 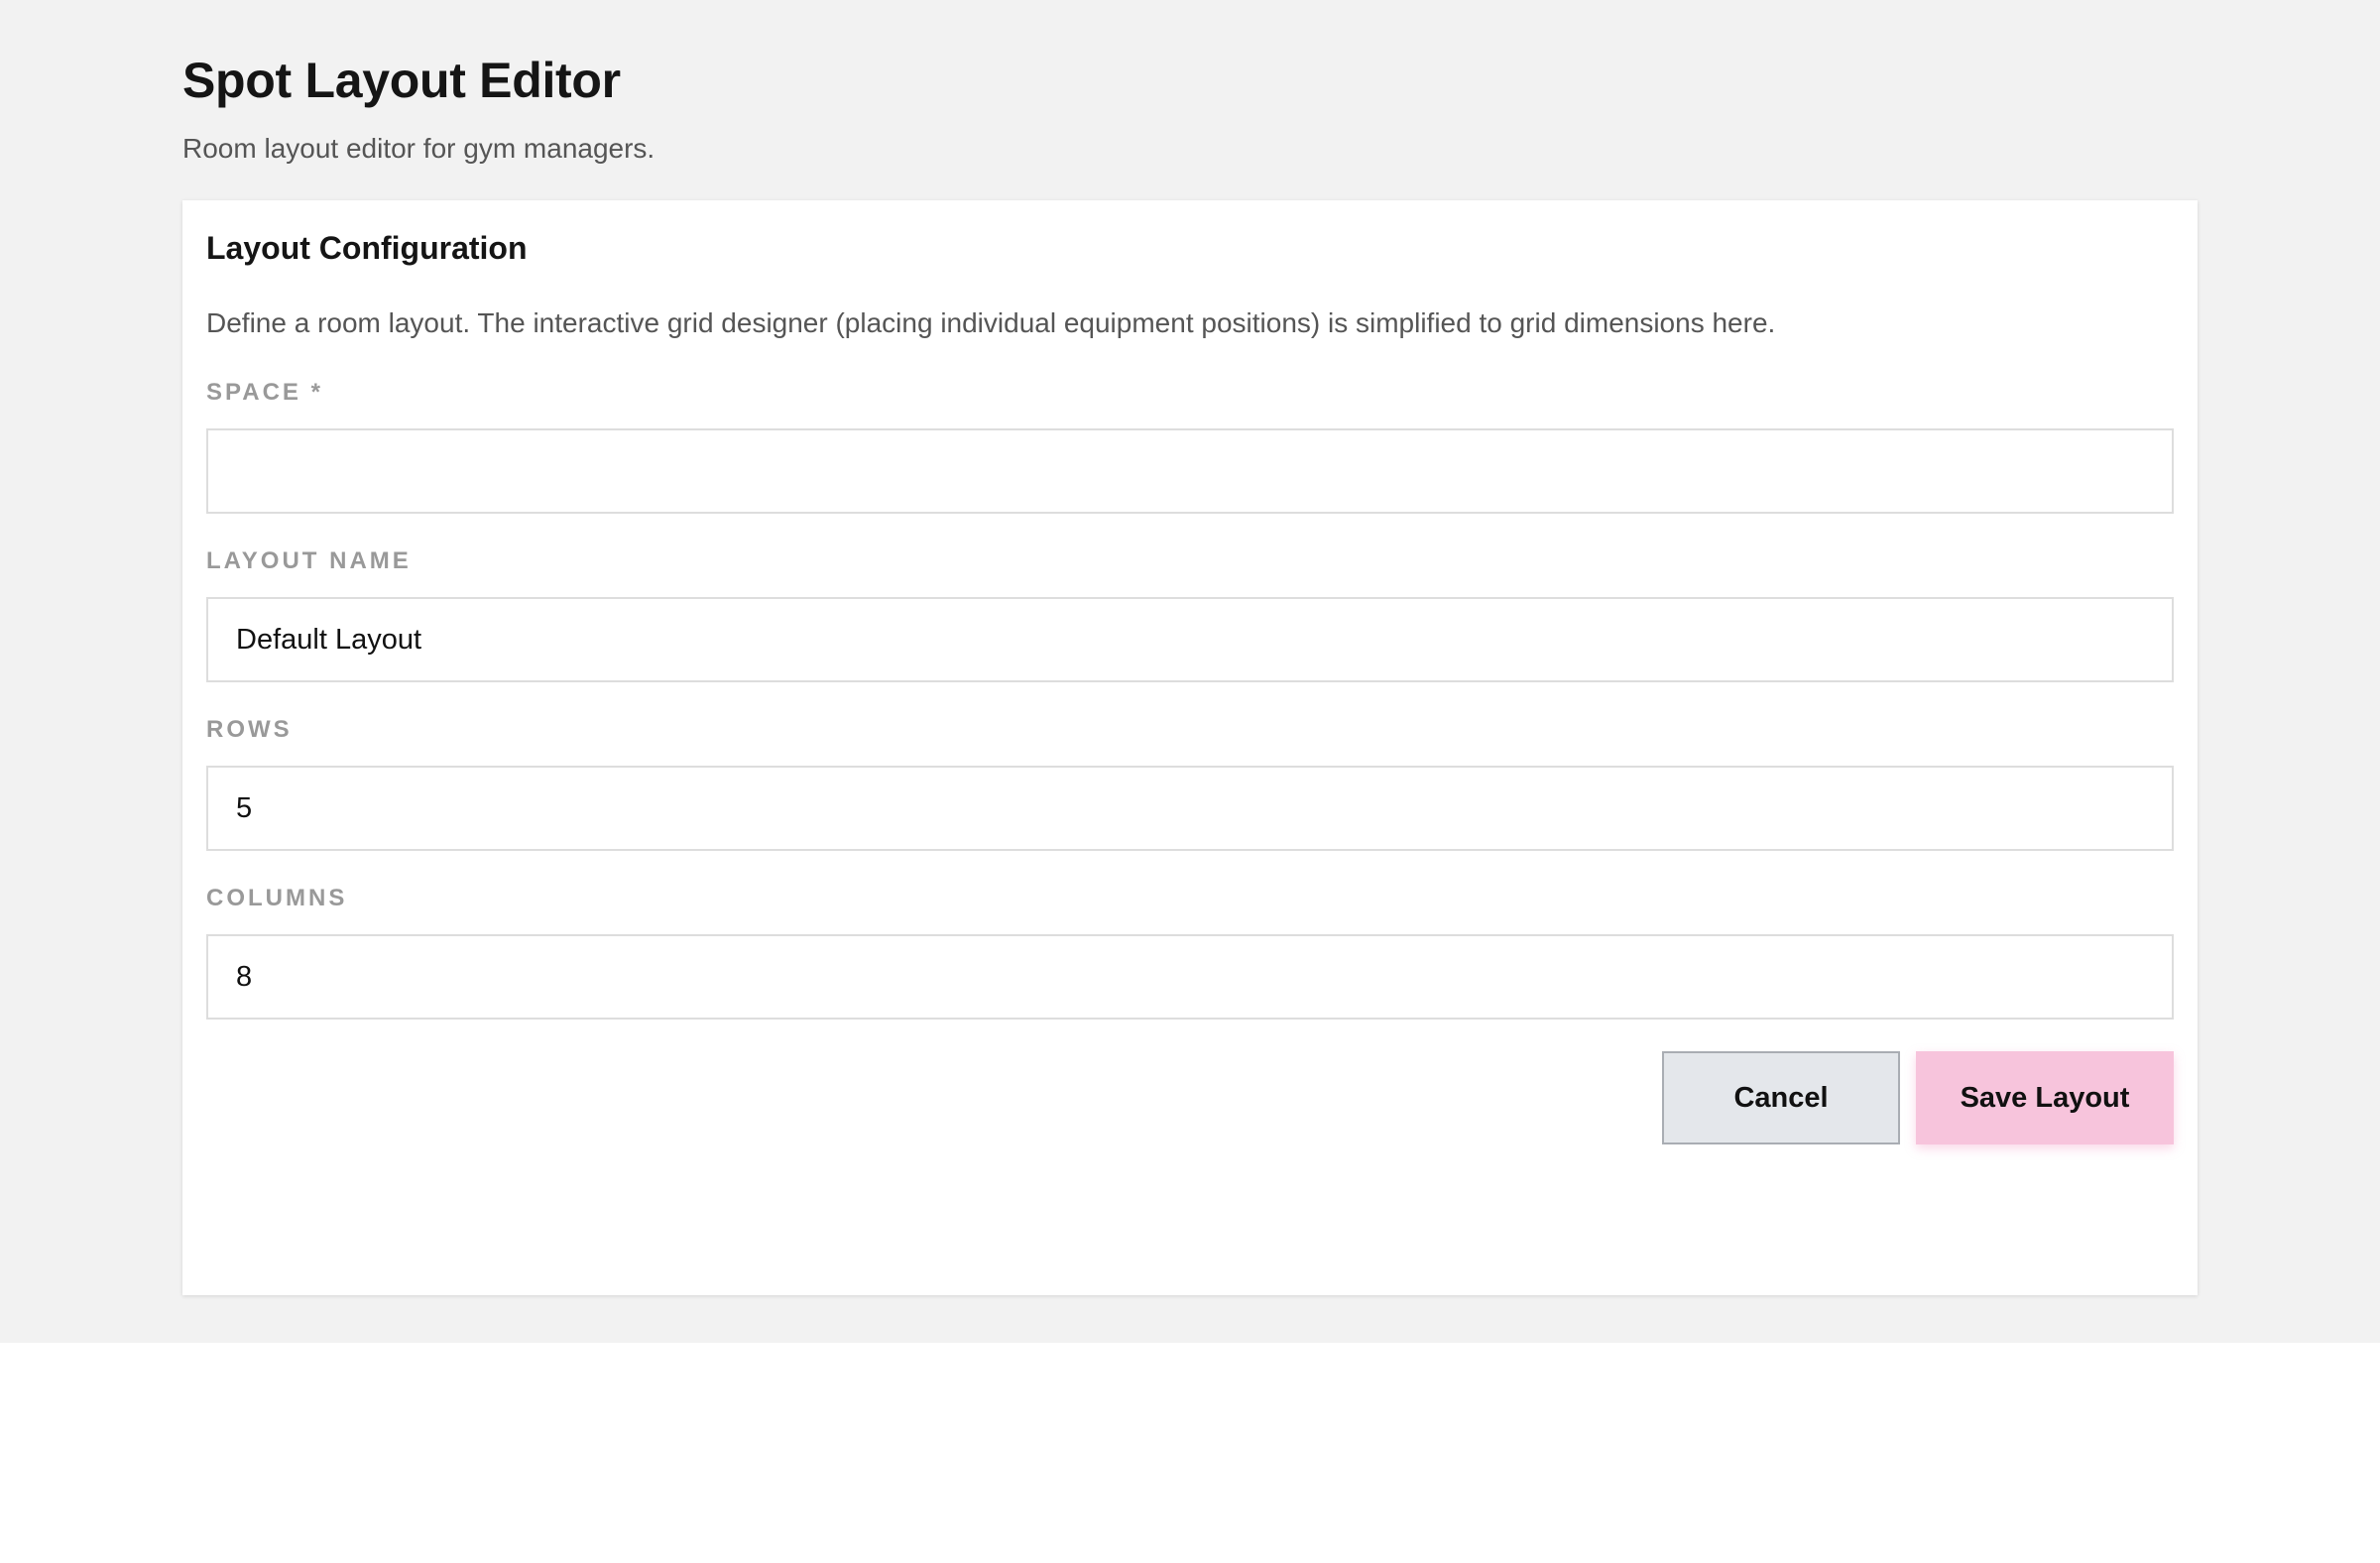 I want to click on space-label: SPACE *, so click(x=264, y=392).